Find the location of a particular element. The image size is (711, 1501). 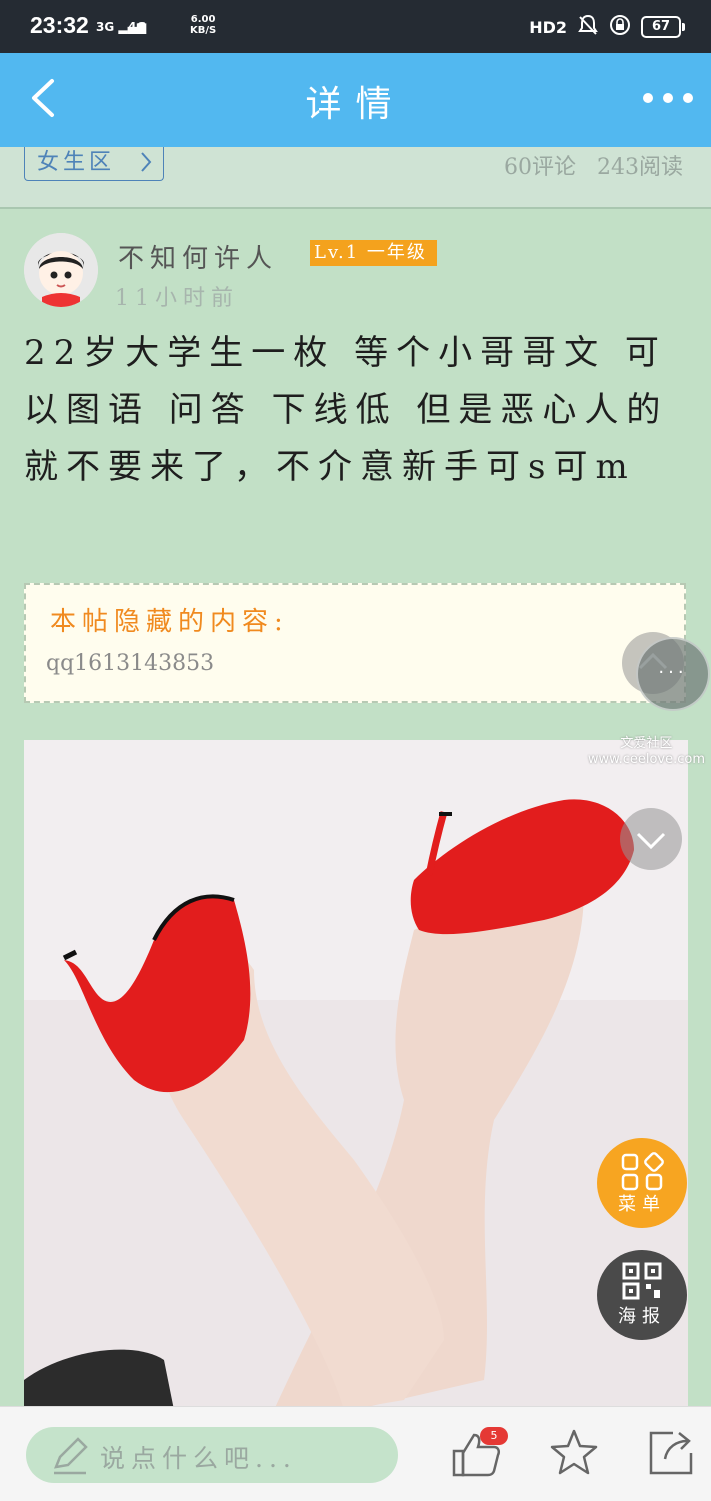

hidden-content-value: qq1613143853 is located at coordinates (130, 663).